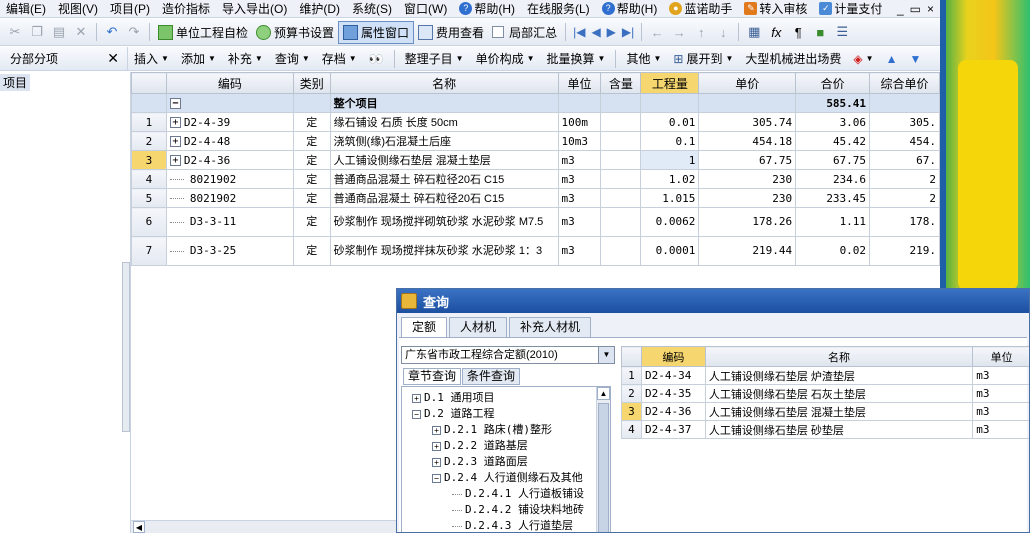 This screenshot has height=533, width=1030. What do you see at coordinates (186, 9) in the screenshot?
I see `menu-cost-index: 造价指标` at bounding box center [186, 9].